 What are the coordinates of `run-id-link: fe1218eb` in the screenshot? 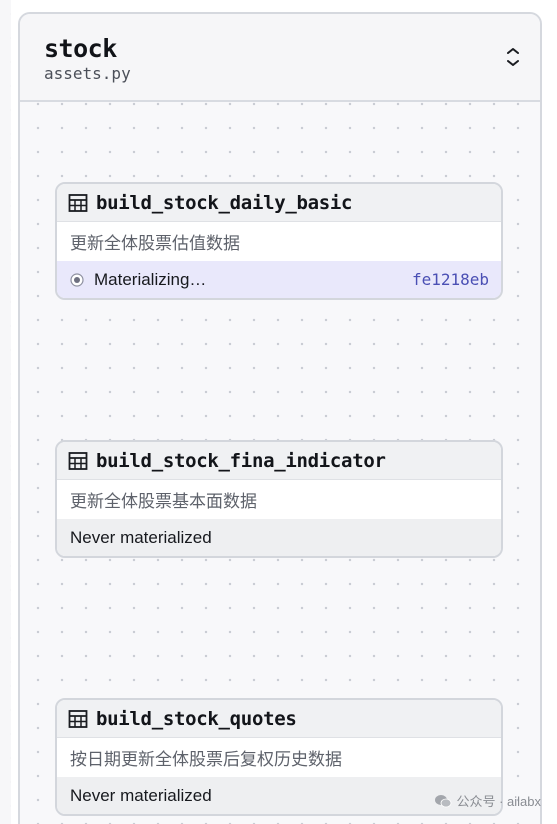 It's located at (450, 279).